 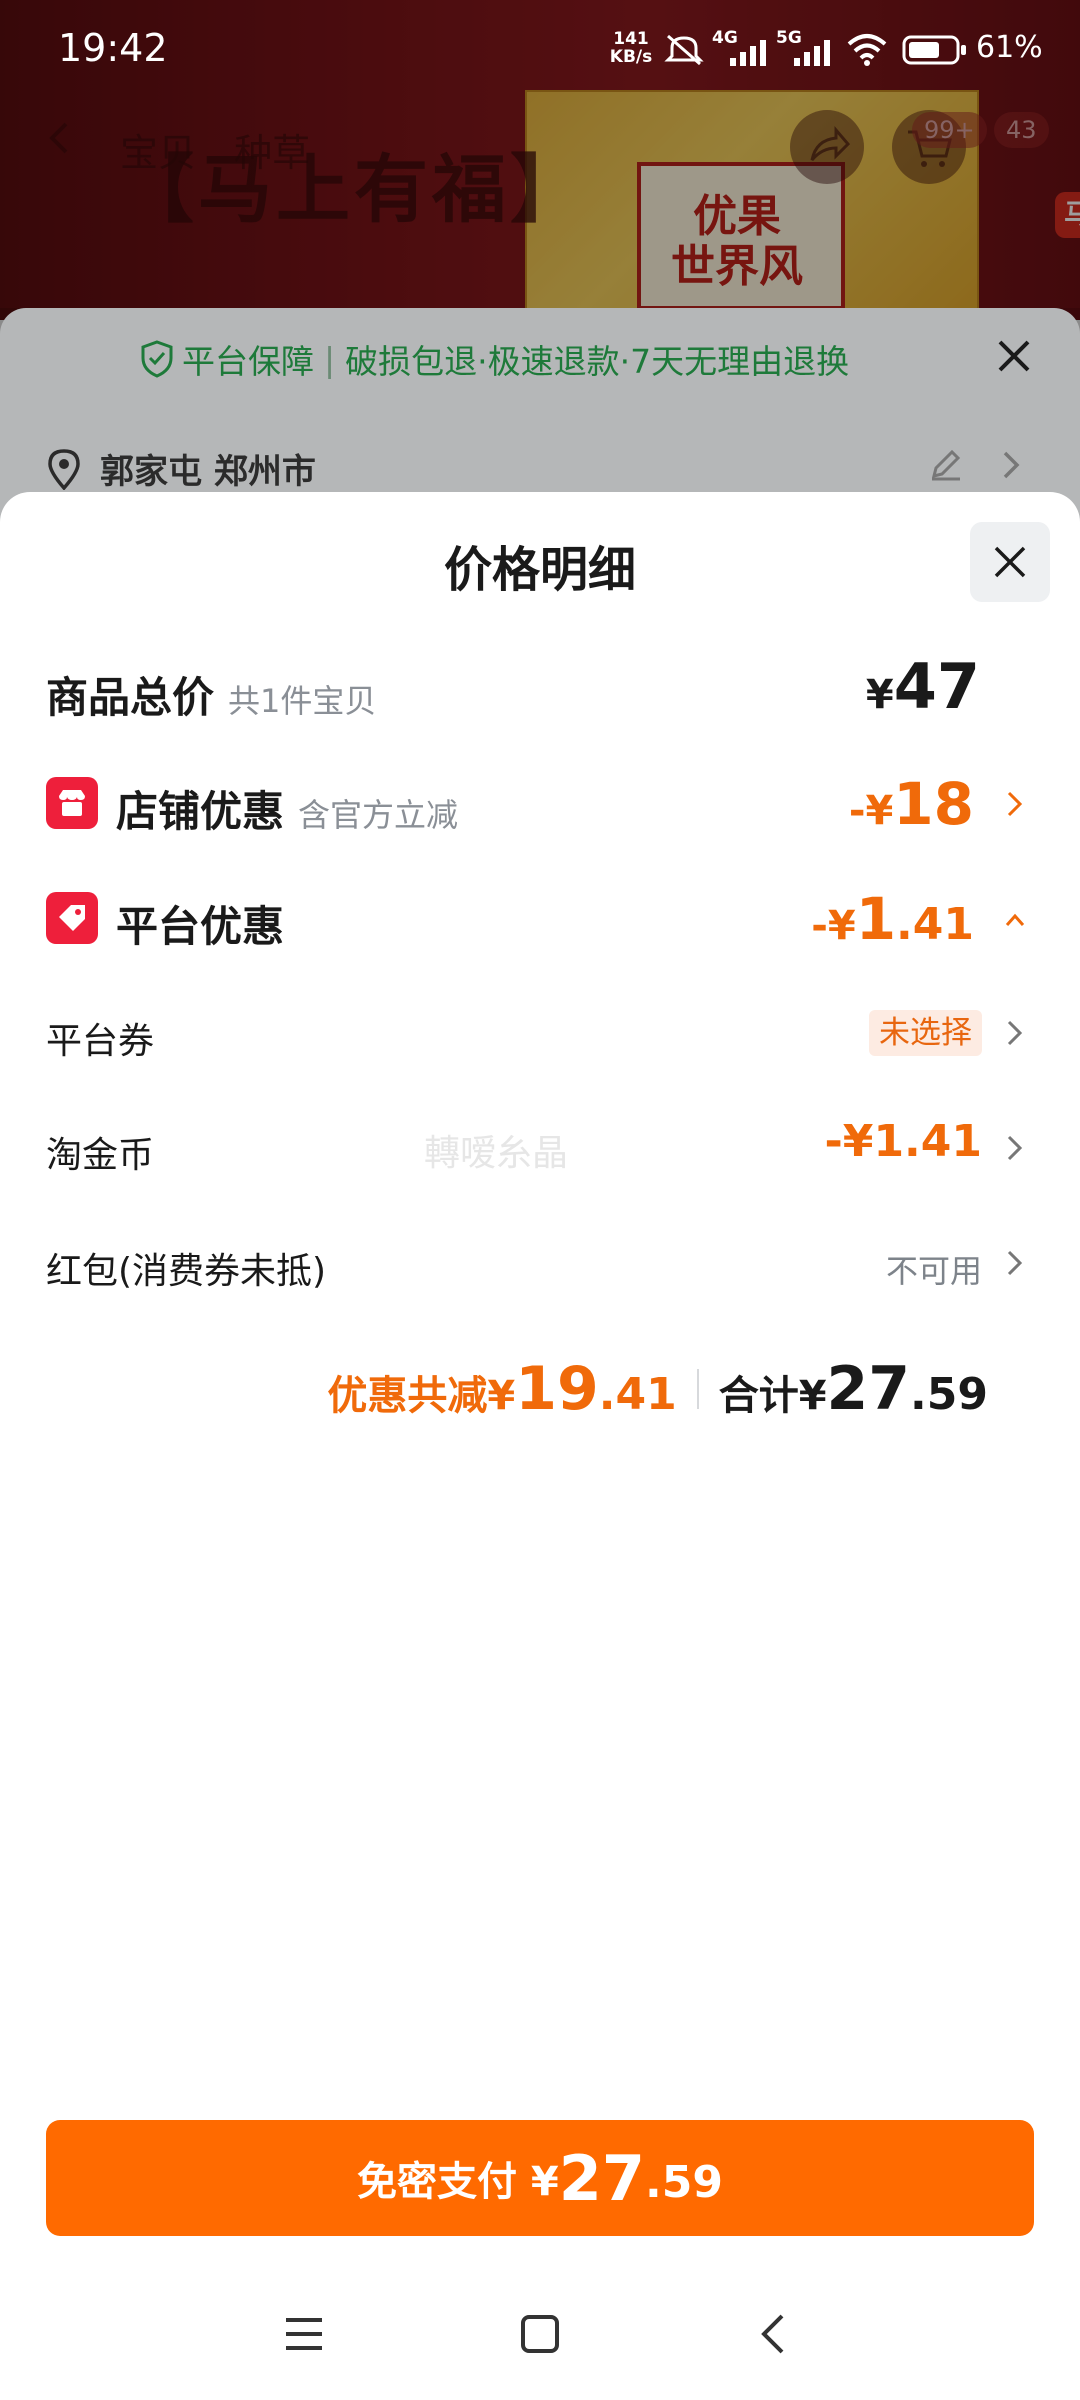 What do you see at coordinates (879, 695) in the screenshot?
I see `currency-symbol: ¥` at bounding box center [879, 695].